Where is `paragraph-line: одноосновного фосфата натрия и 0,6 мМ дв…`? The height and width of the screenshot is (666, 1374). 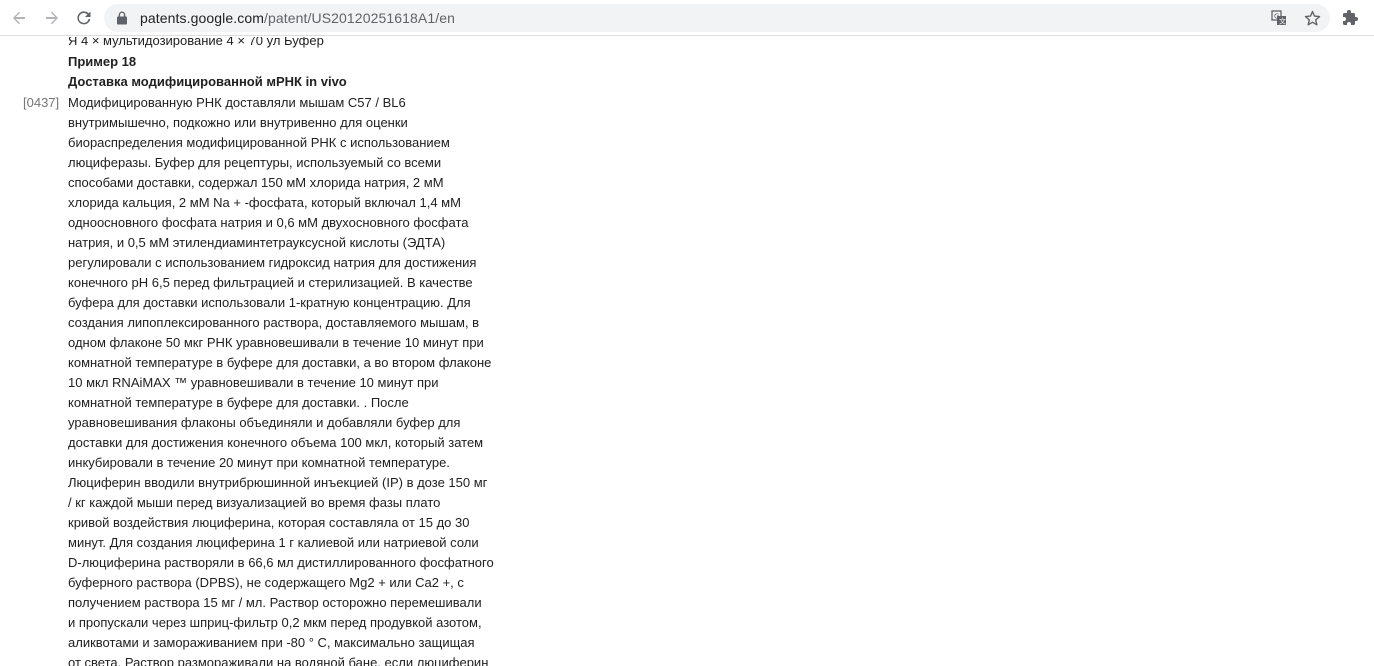 paragraph-line: одноосновного фосфата натрия и 0,6 мМ дв… is located at coordinates (268, 222).